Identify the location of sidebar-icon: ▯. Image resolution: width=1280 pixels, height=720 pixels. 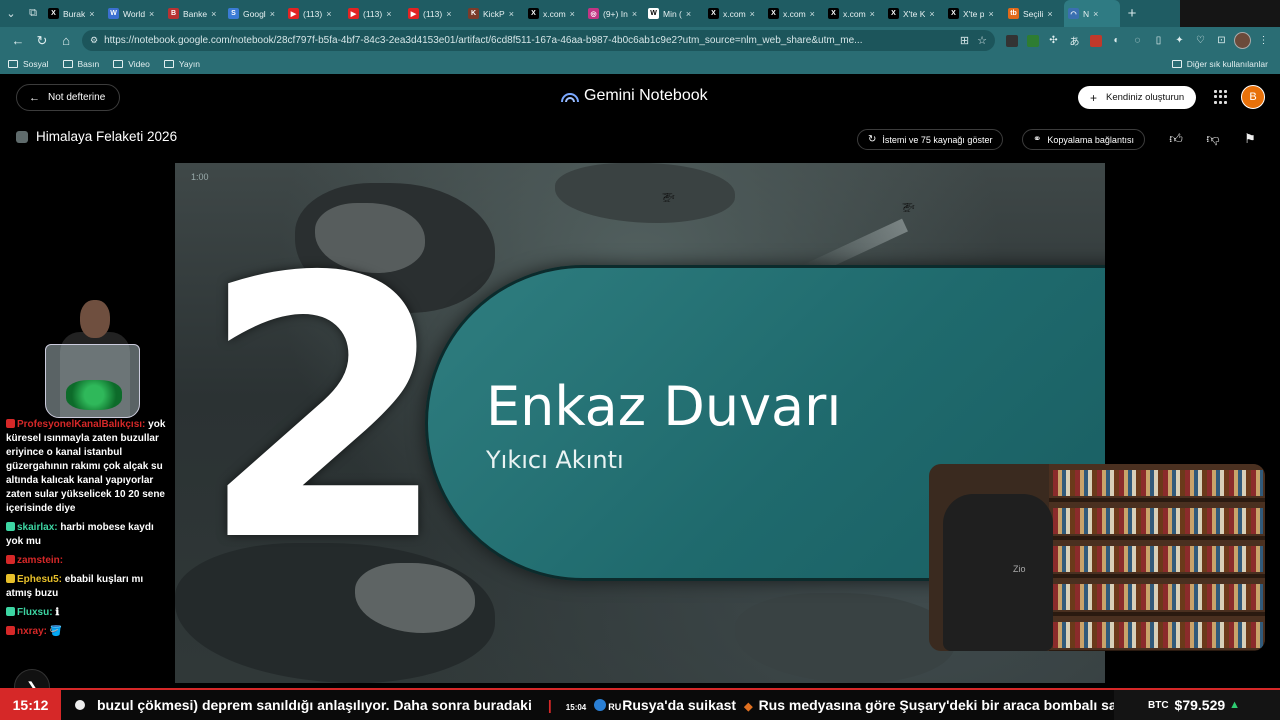
(1158, 40).